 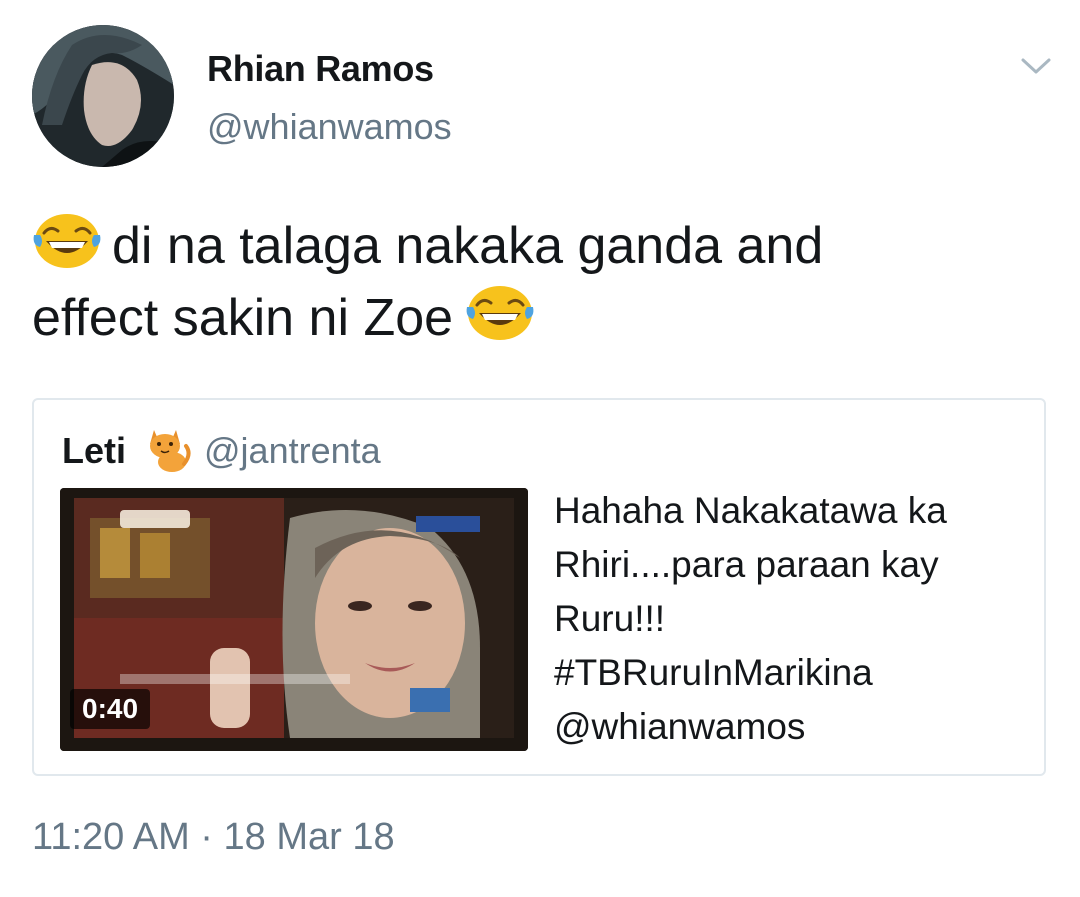 I want to click on video-duration-badge: 0:40, so click(x=110, y=709).